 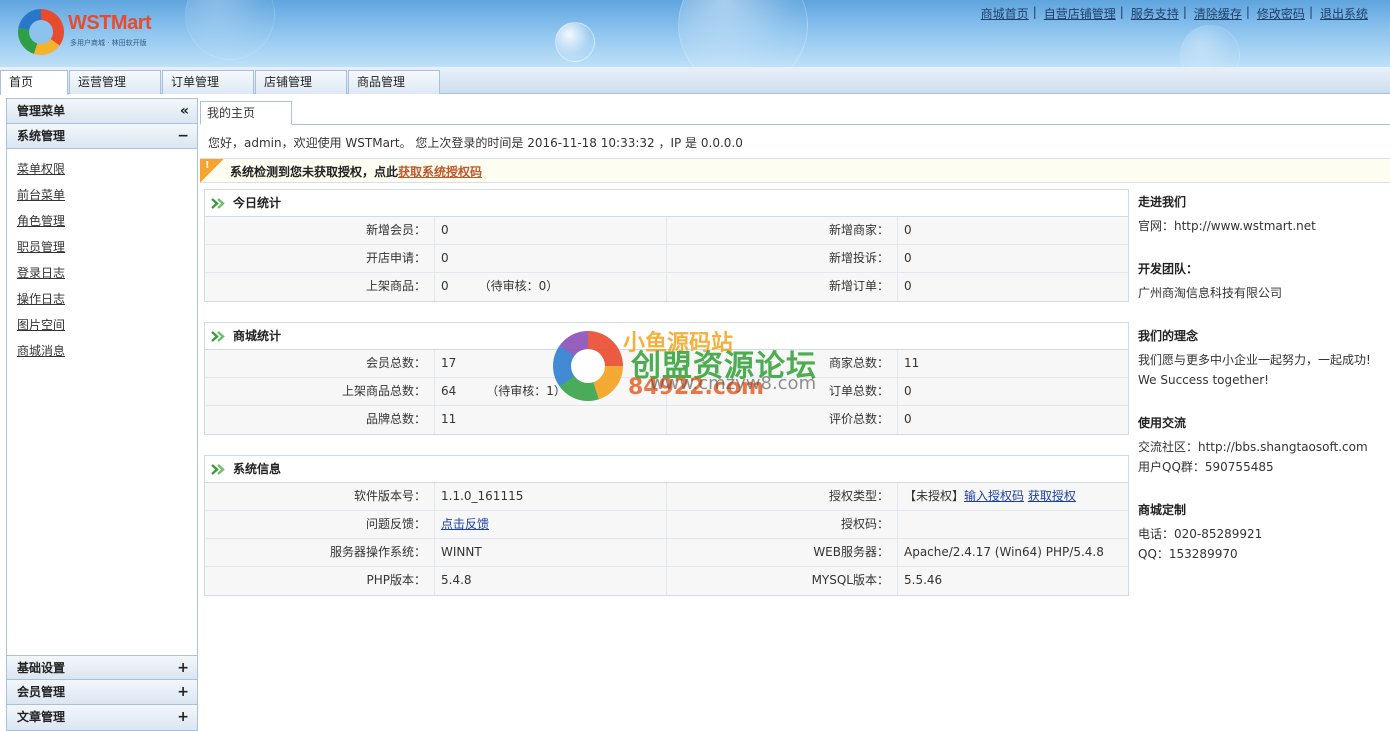 What do you see at coordinates (1281, 13) in the screenshot?
I see `link-change-password: 修改密码` at bounding box center [1281, 13].